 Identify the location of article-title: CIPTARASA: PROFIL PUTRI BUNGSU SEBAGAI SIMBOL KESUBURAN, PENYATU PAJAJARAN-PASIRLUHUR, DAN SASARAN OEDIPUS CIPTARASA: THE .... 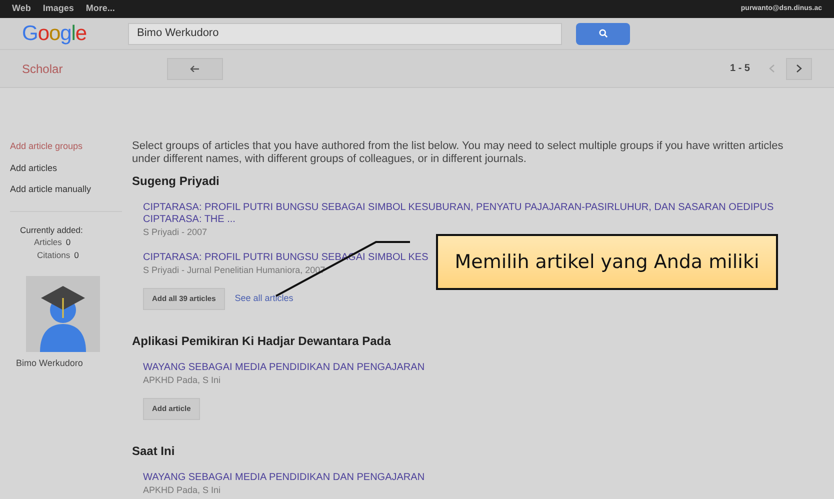
(476, 214).